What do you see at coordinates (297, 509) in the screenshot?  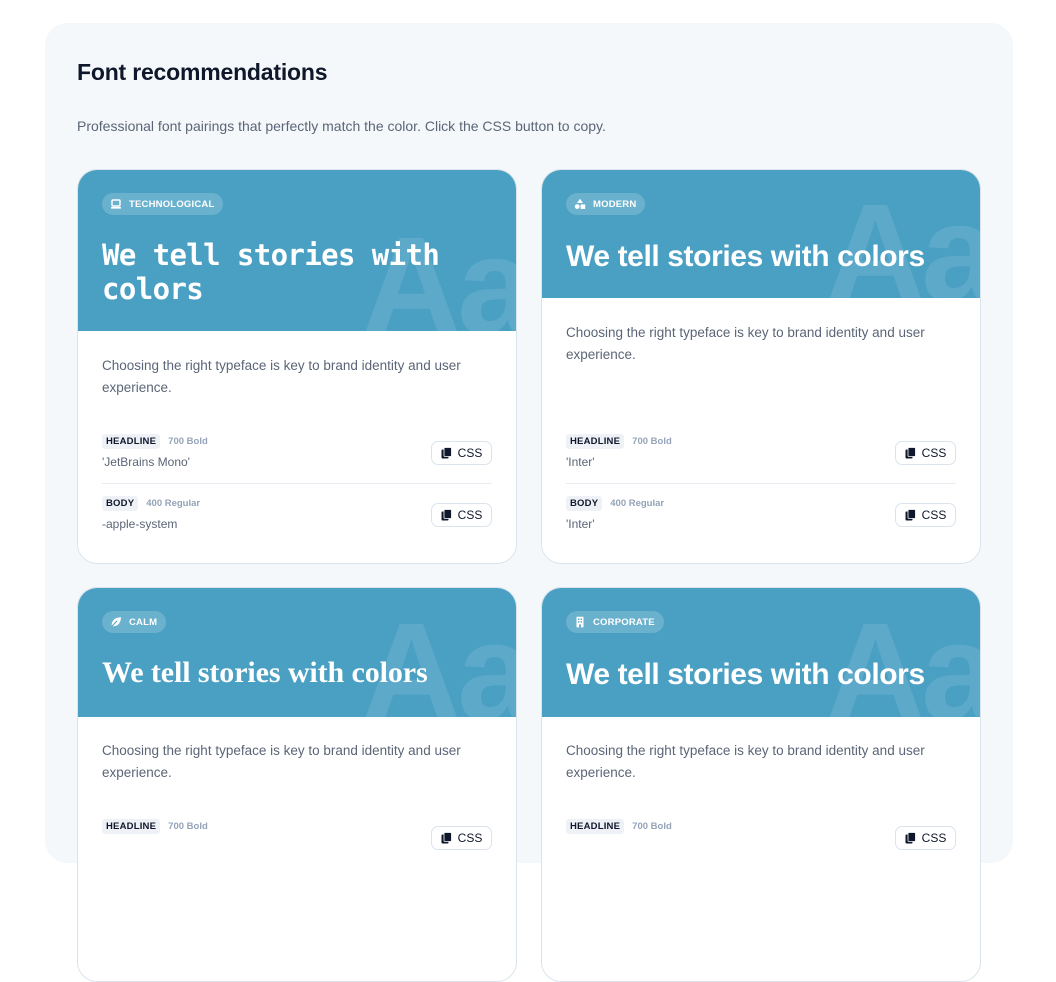 I see `body-font-row: BODY 400 Regular -apple-system CSS` at bounding box center [297, 509].